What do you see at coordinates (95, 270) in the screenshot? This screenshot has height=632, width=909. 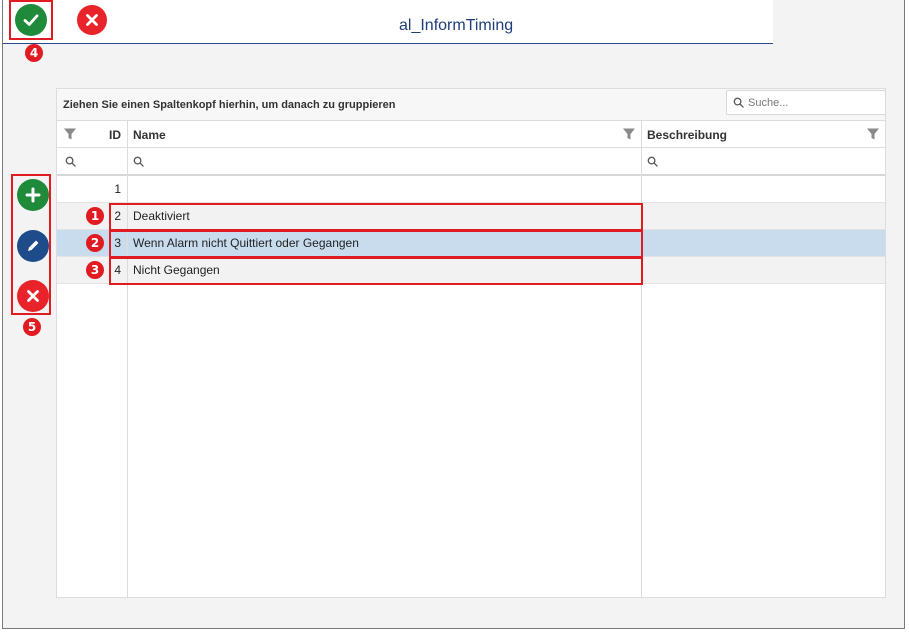 I see `annotation-badge-3: 3` at bounding box center [95, 270].